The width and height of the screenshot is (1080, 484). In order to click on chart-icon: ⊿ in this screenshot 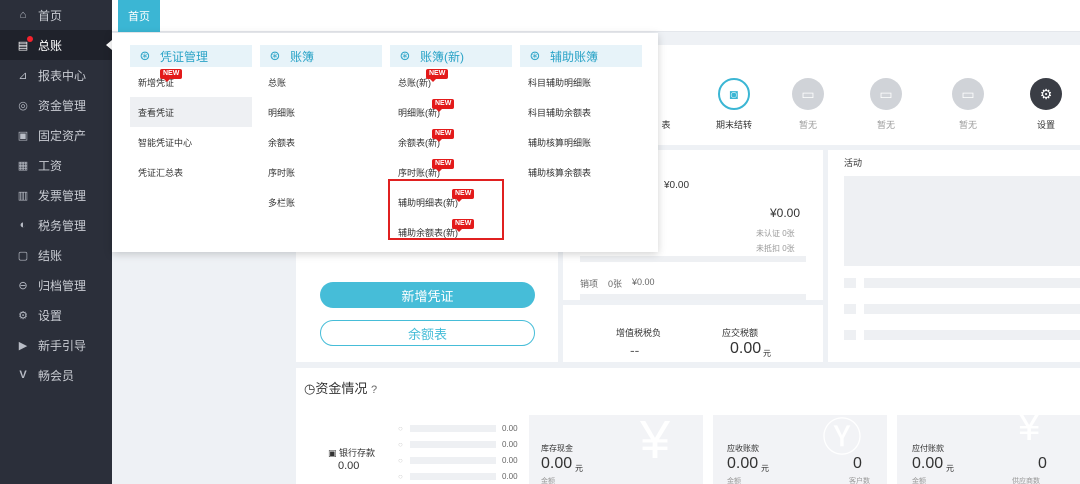, I will do `click(23, 75)`.